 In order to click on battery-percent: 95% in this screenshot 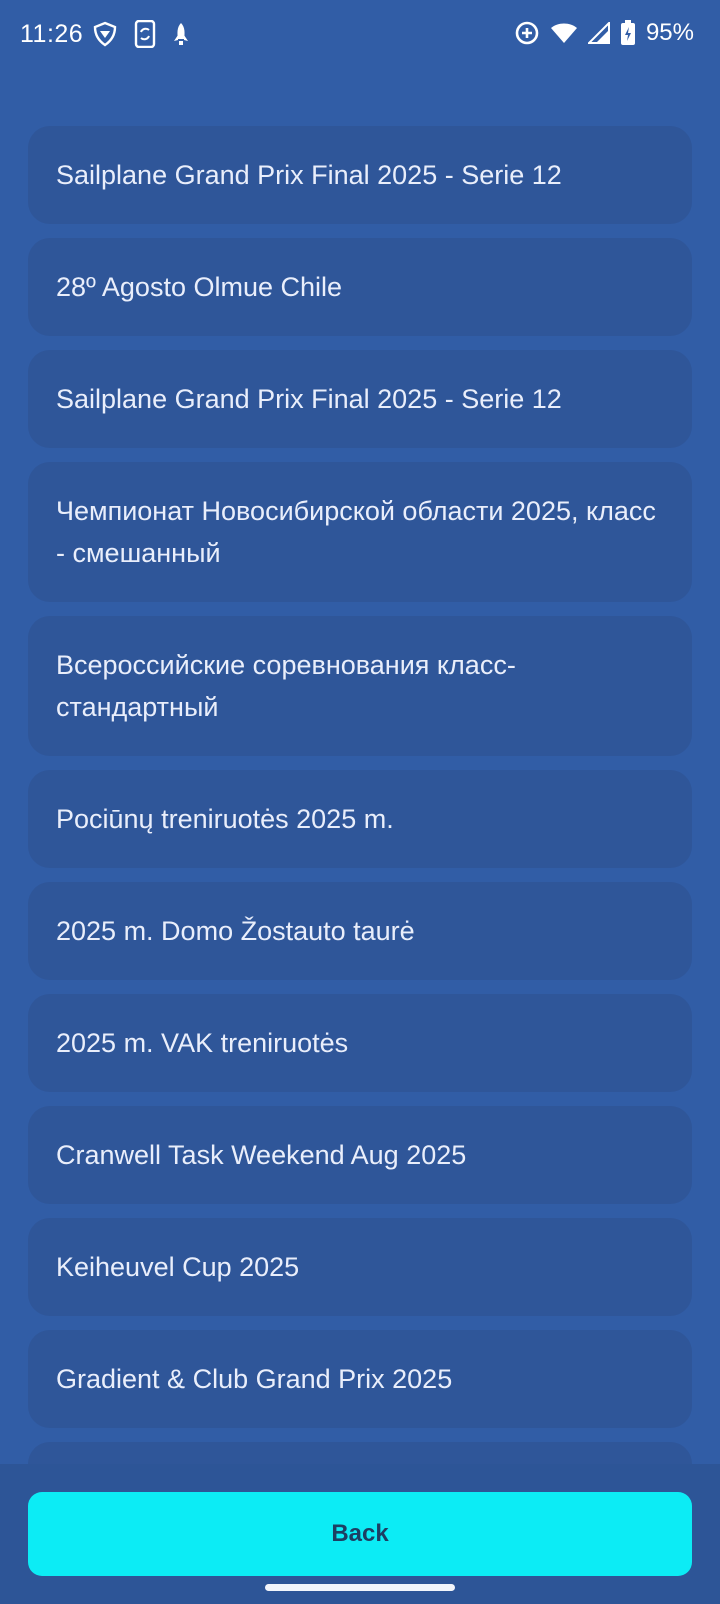, I will do `click(669, 32)`.